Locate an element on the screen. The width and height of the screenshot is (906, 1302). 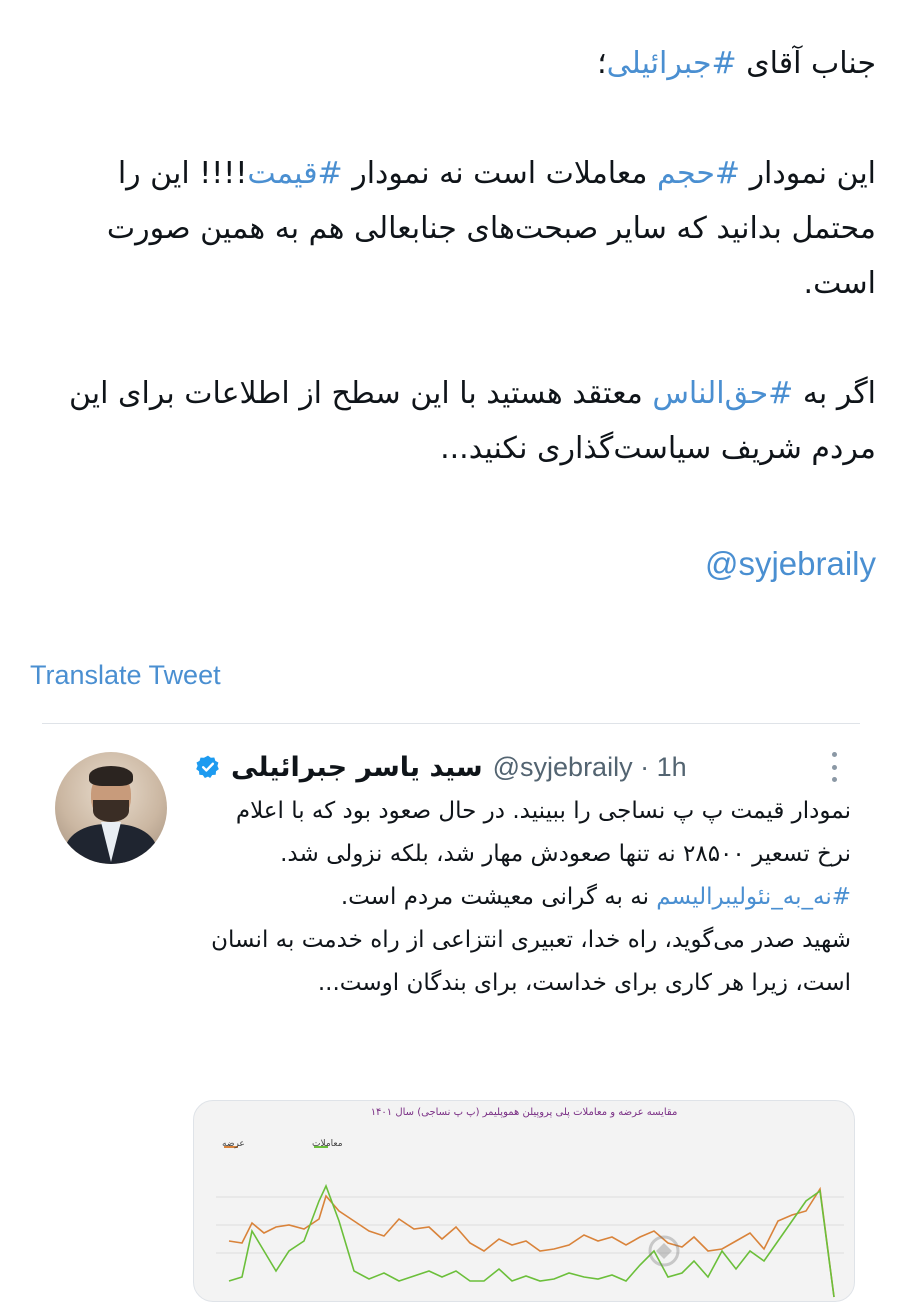
avatar-beard is located at coordinates (111, 811).